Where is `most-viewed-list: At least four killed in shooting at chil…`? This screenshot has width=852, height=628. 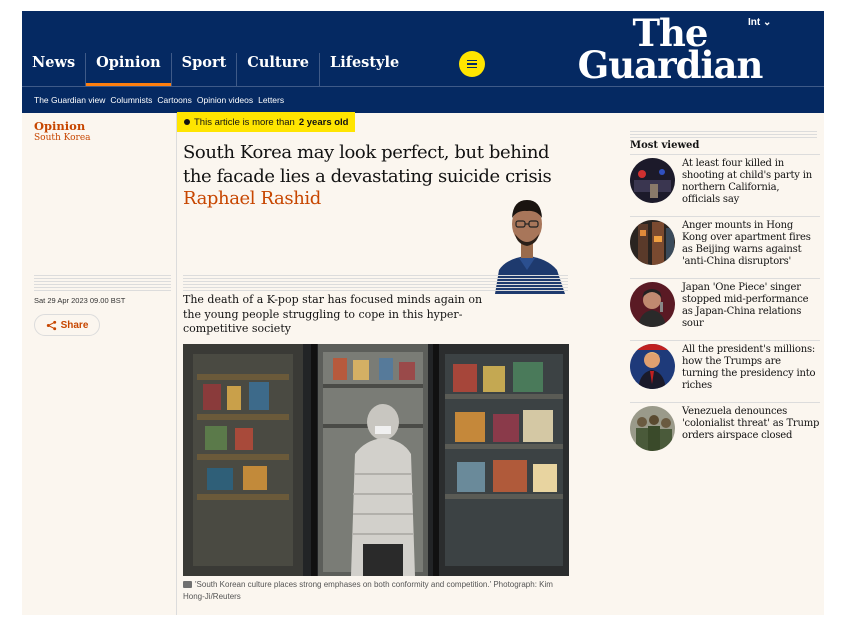
most-viewed-list: At least four killed in shooting at chil… is located at coordinates (725, 309).